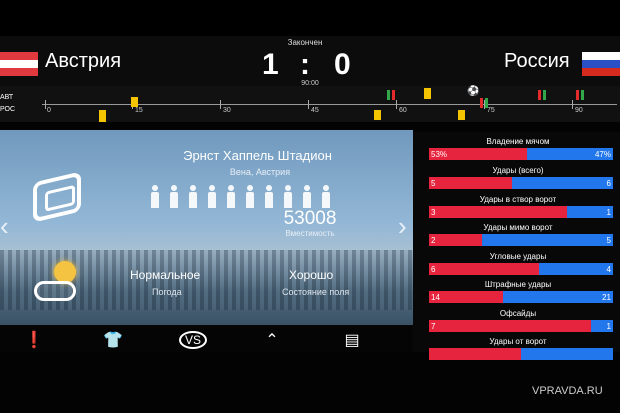  What do you see at coordinates (608, 240) in the screenshot?
I see `stat-away-value: 5` at bounding box center [608, 240].